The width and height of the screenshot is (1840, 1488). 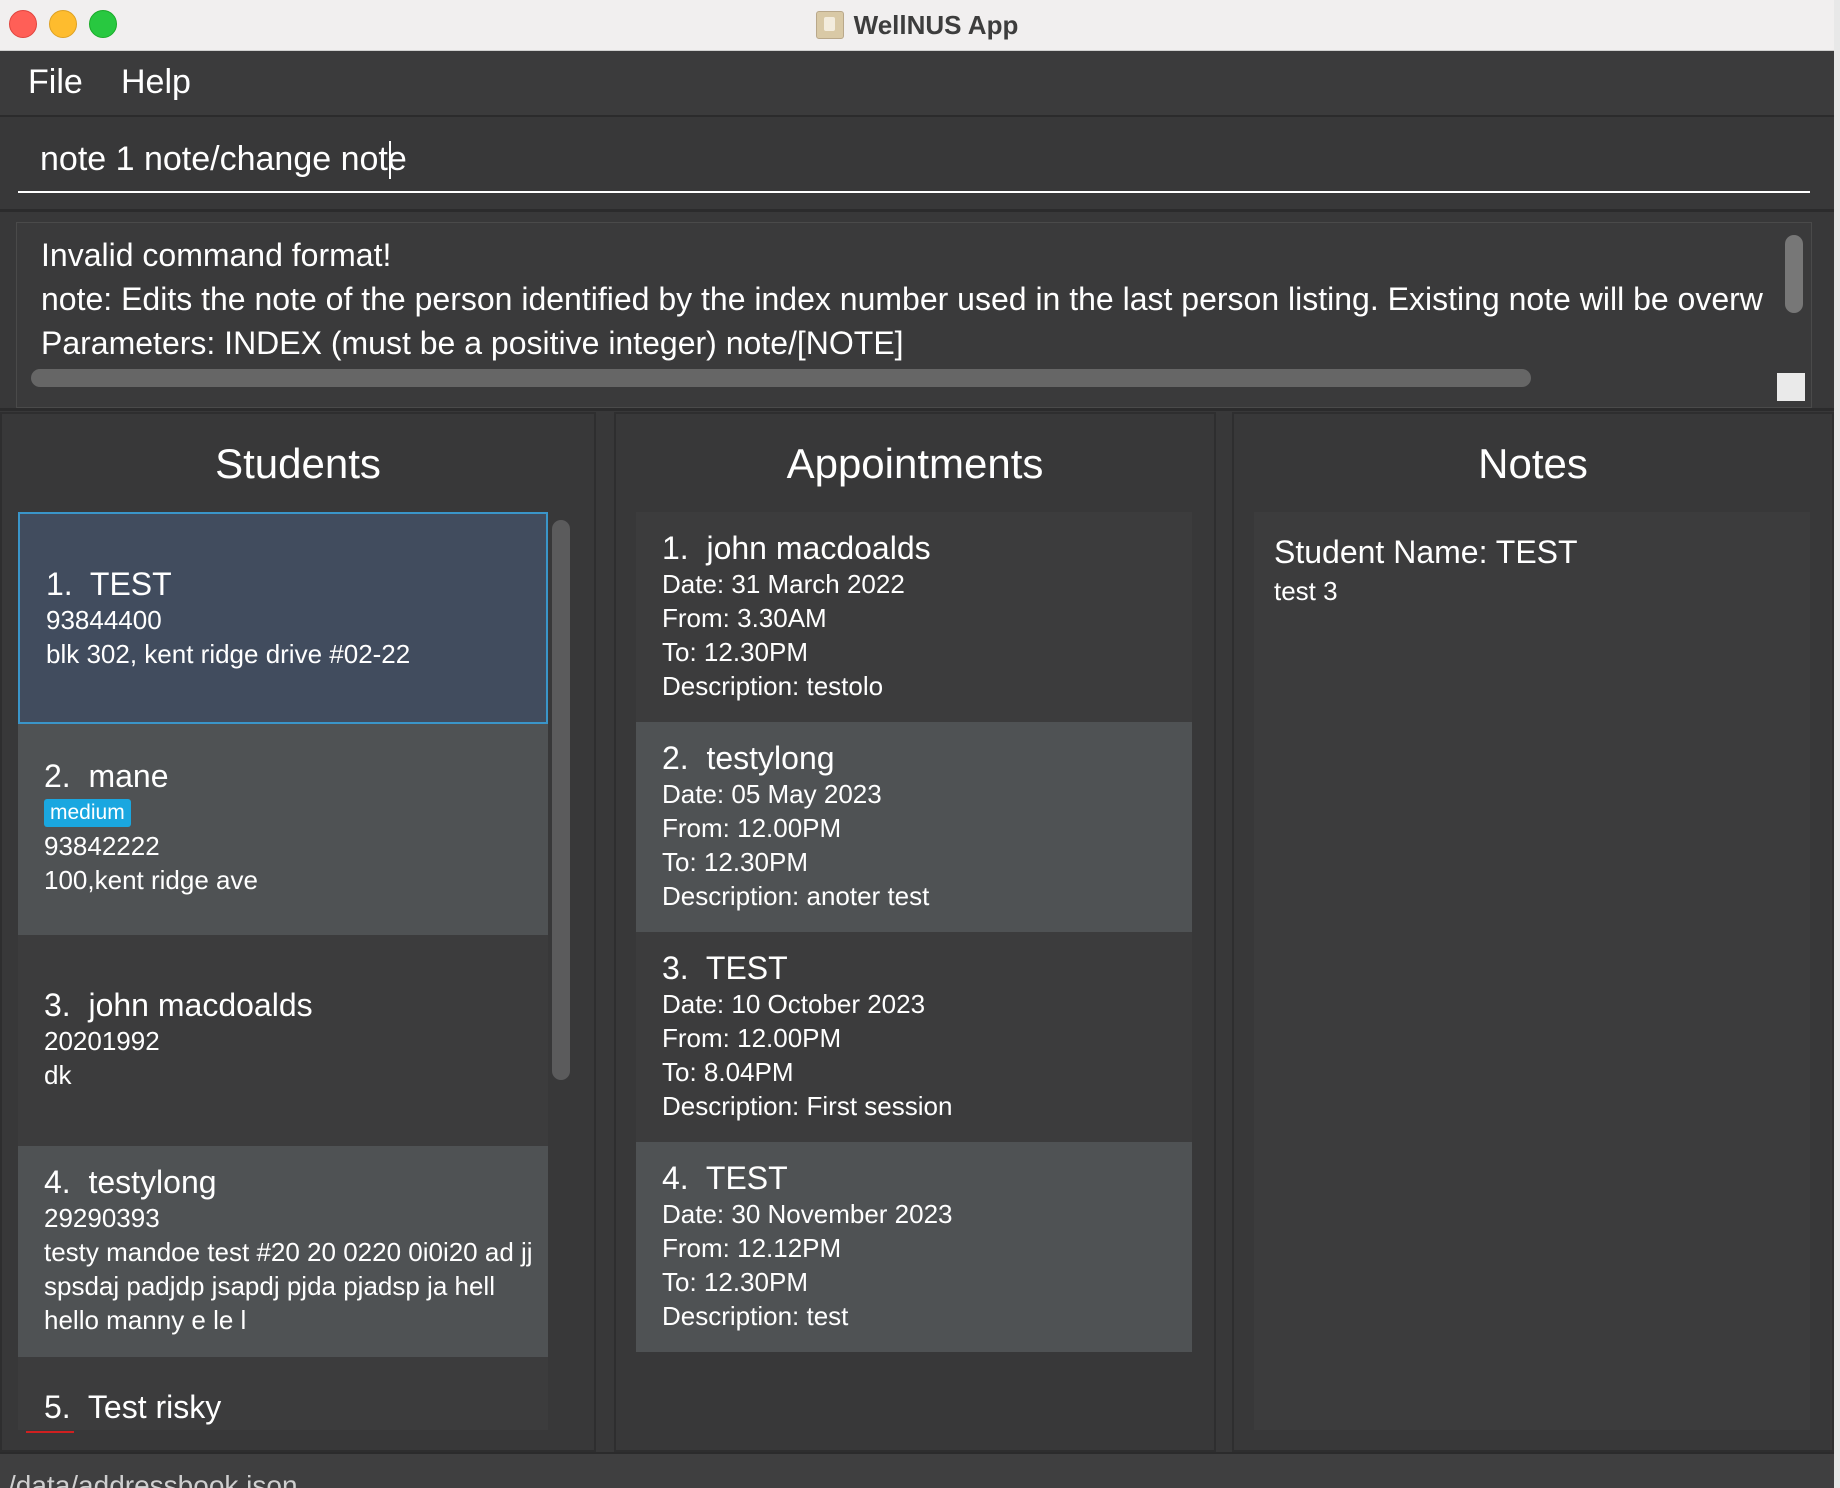 I want to click on status-bar: /data/addressbook.json, so click(x=917, y=1470).